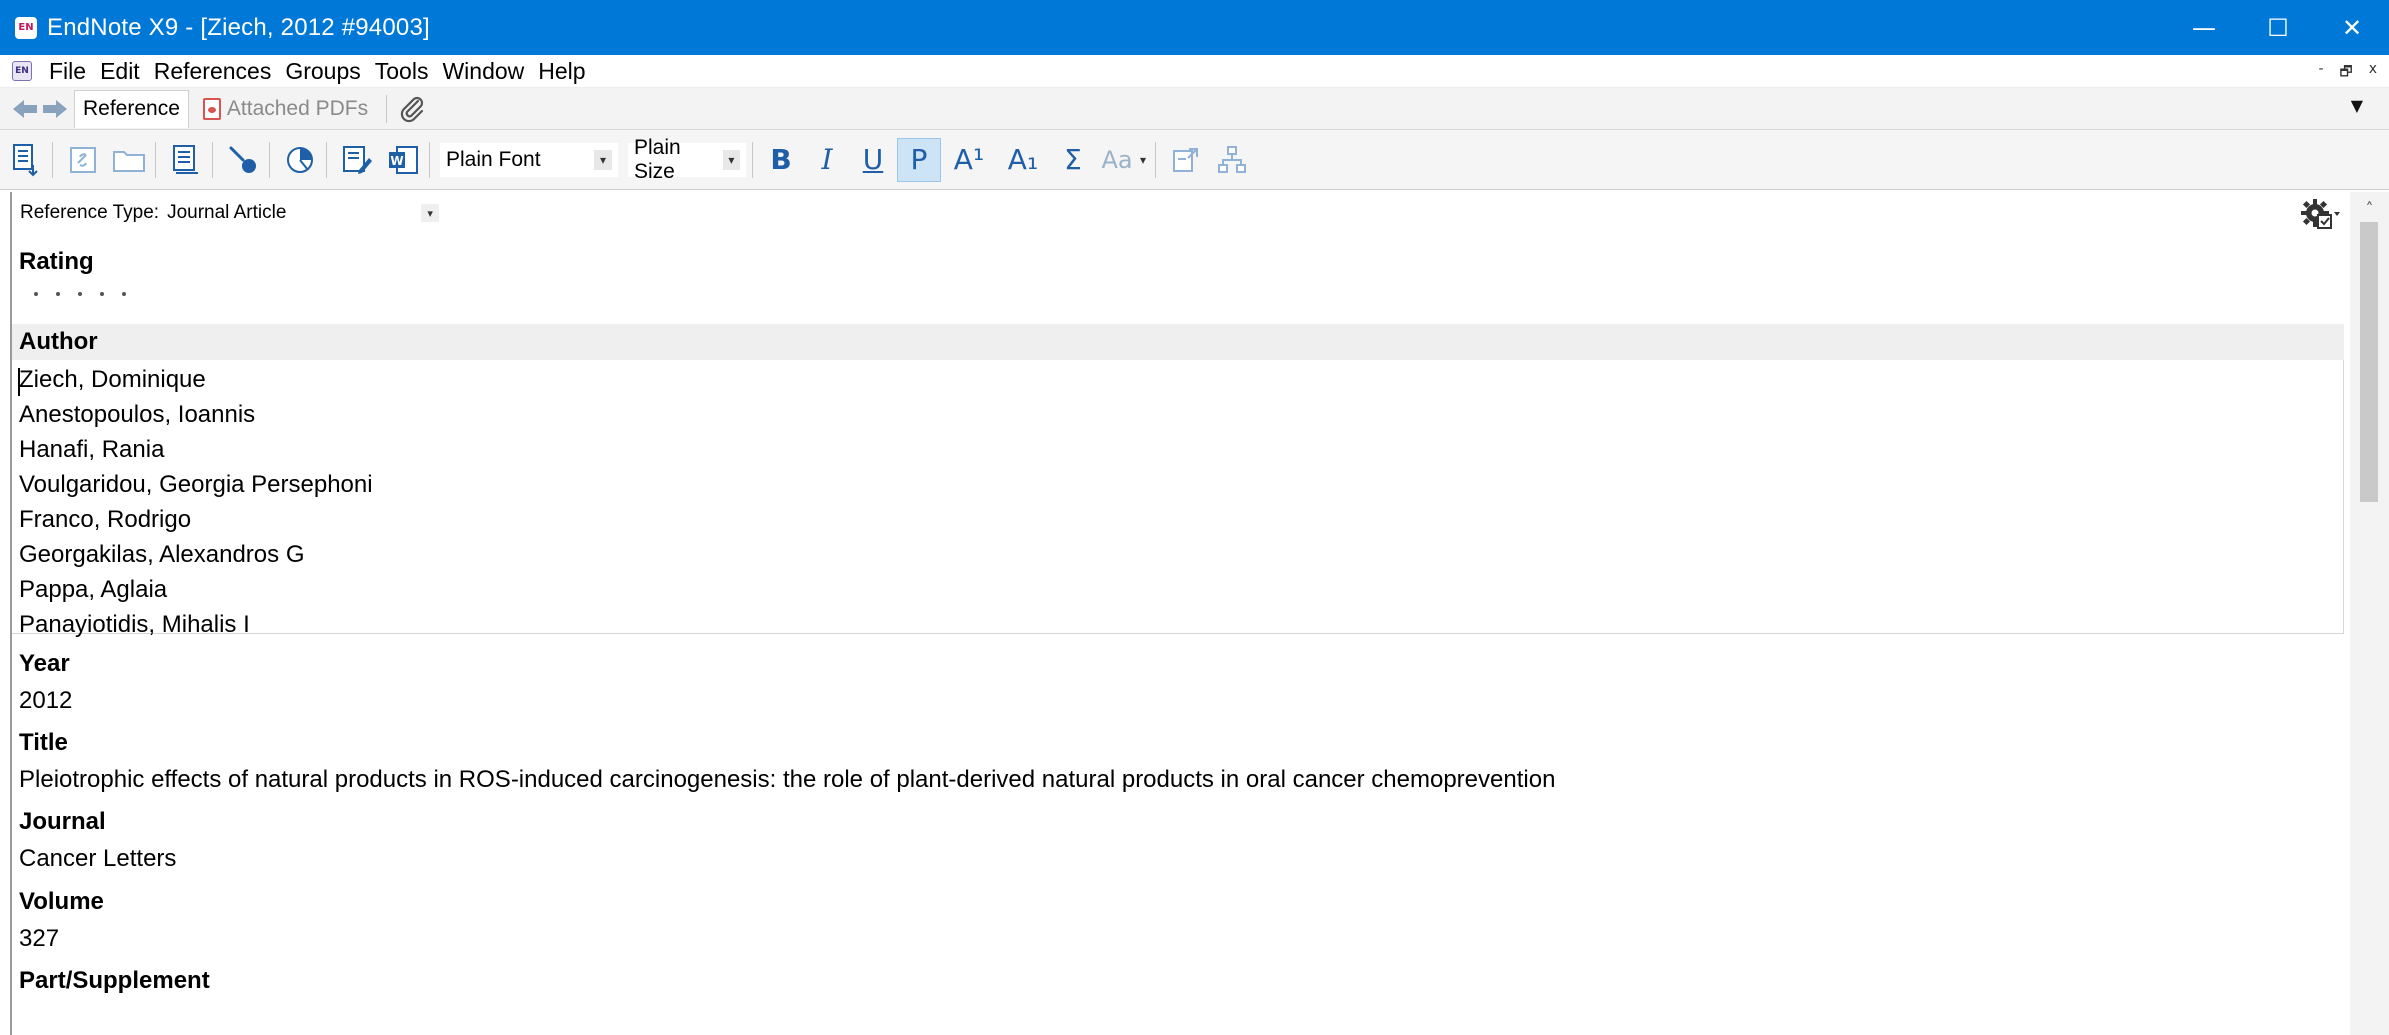 The width and height of the screenshot is (2389, 1035). What do you see at coordinates (1117, 160) in the screenshot?
I see `change-case-button: Aa` at bounding box center [1117, 160].